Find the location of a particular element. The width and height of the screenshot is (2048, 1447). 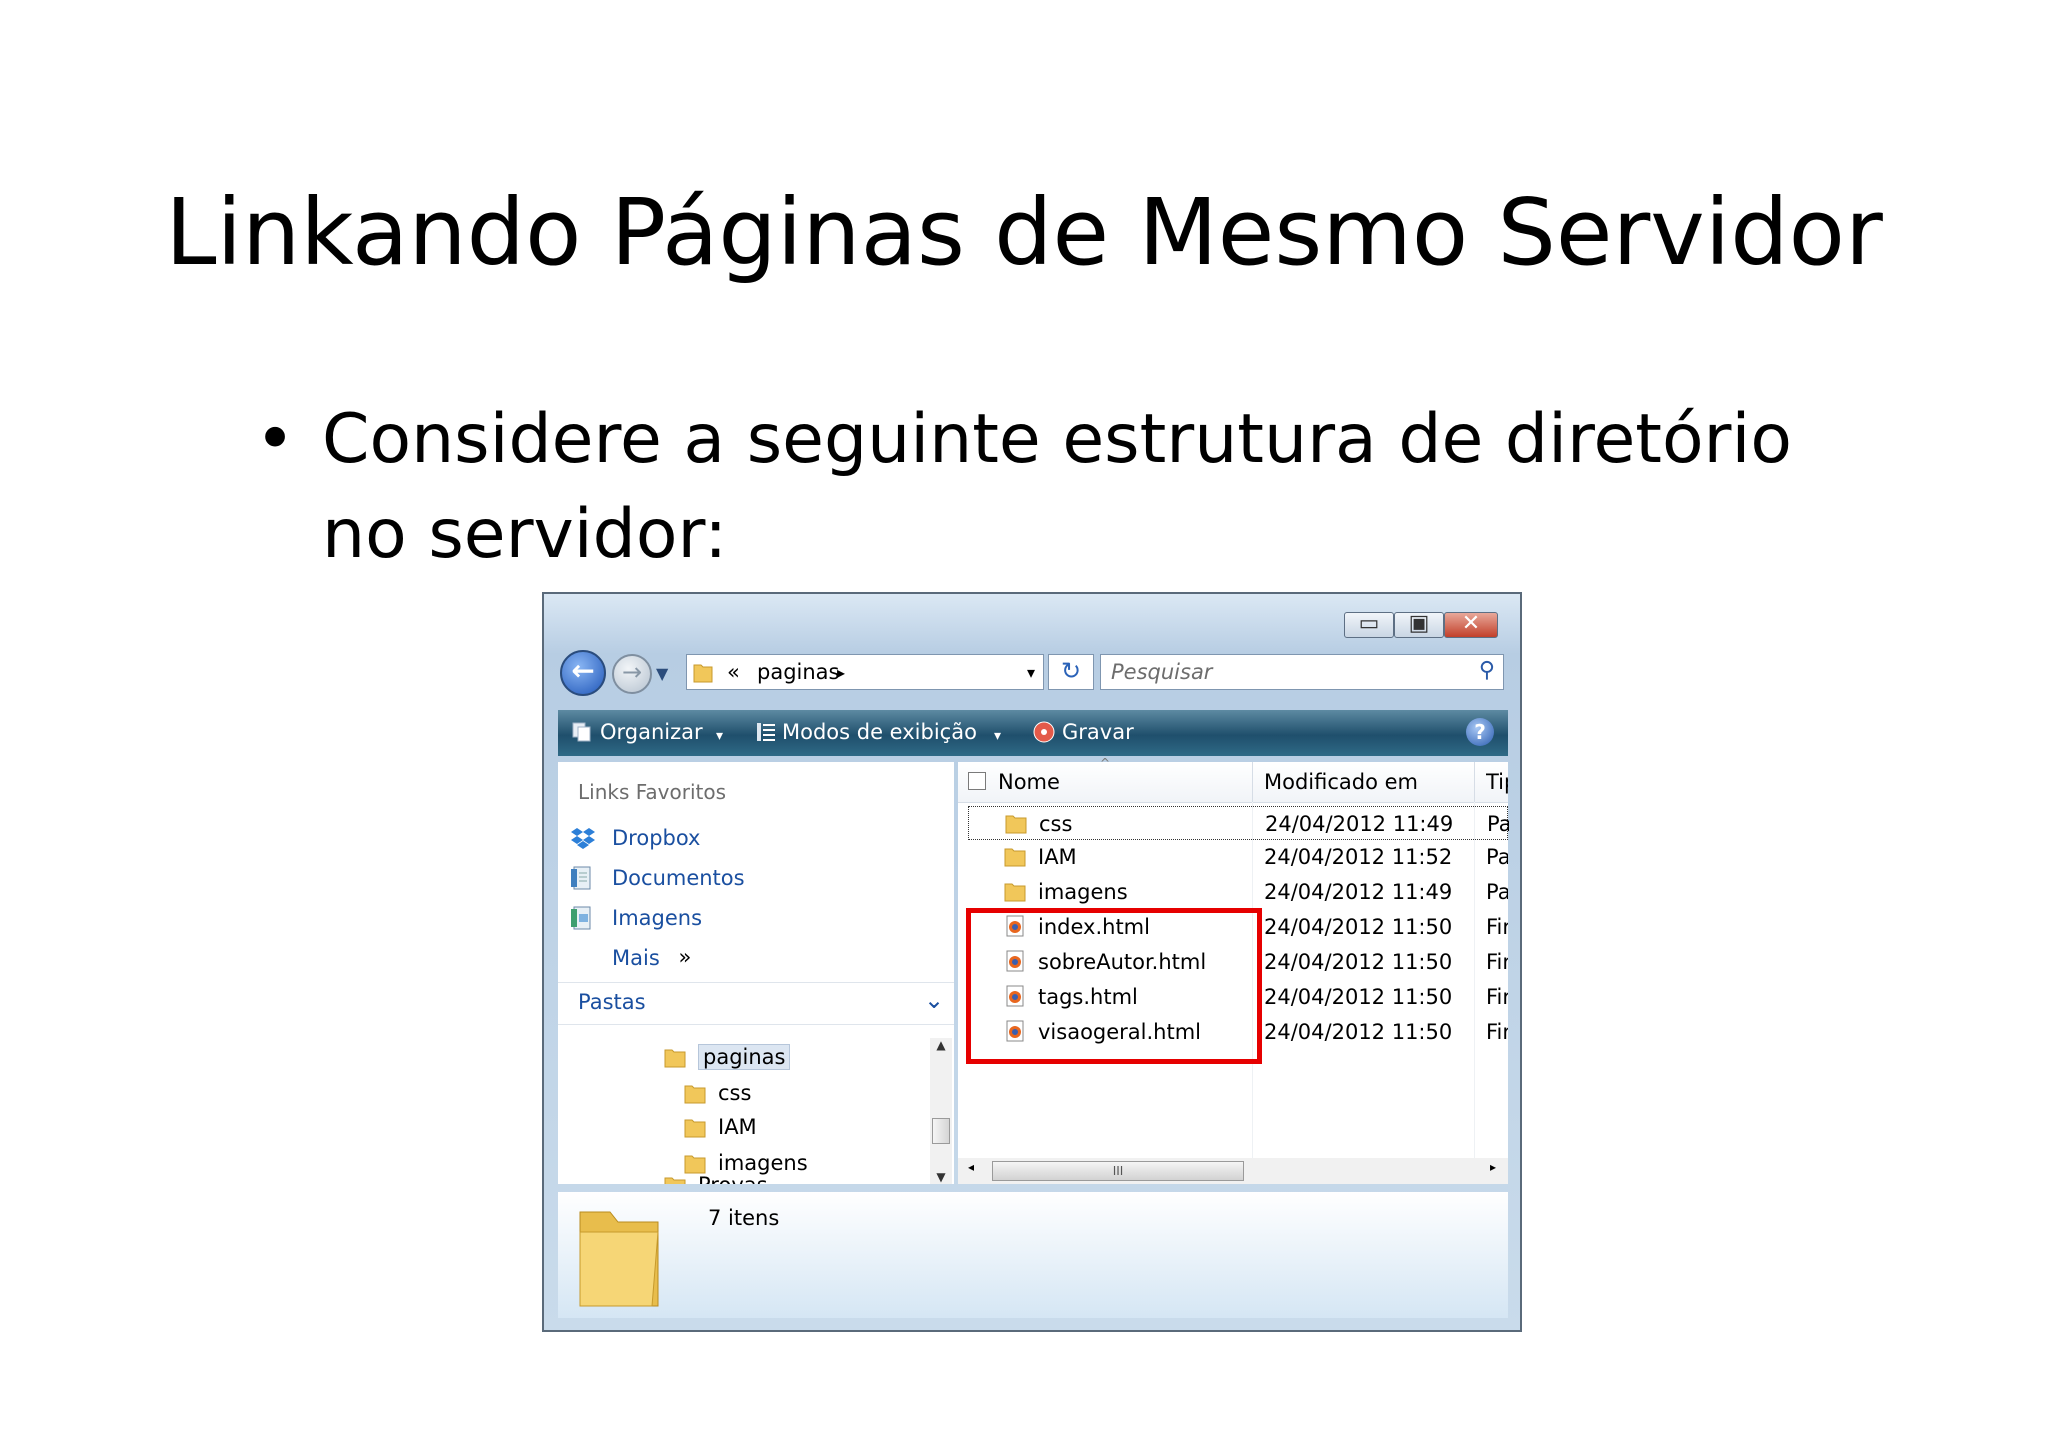

slide-title: Linkando Páginas de Mesmo Servidor is located at coordinates (1024, 232).